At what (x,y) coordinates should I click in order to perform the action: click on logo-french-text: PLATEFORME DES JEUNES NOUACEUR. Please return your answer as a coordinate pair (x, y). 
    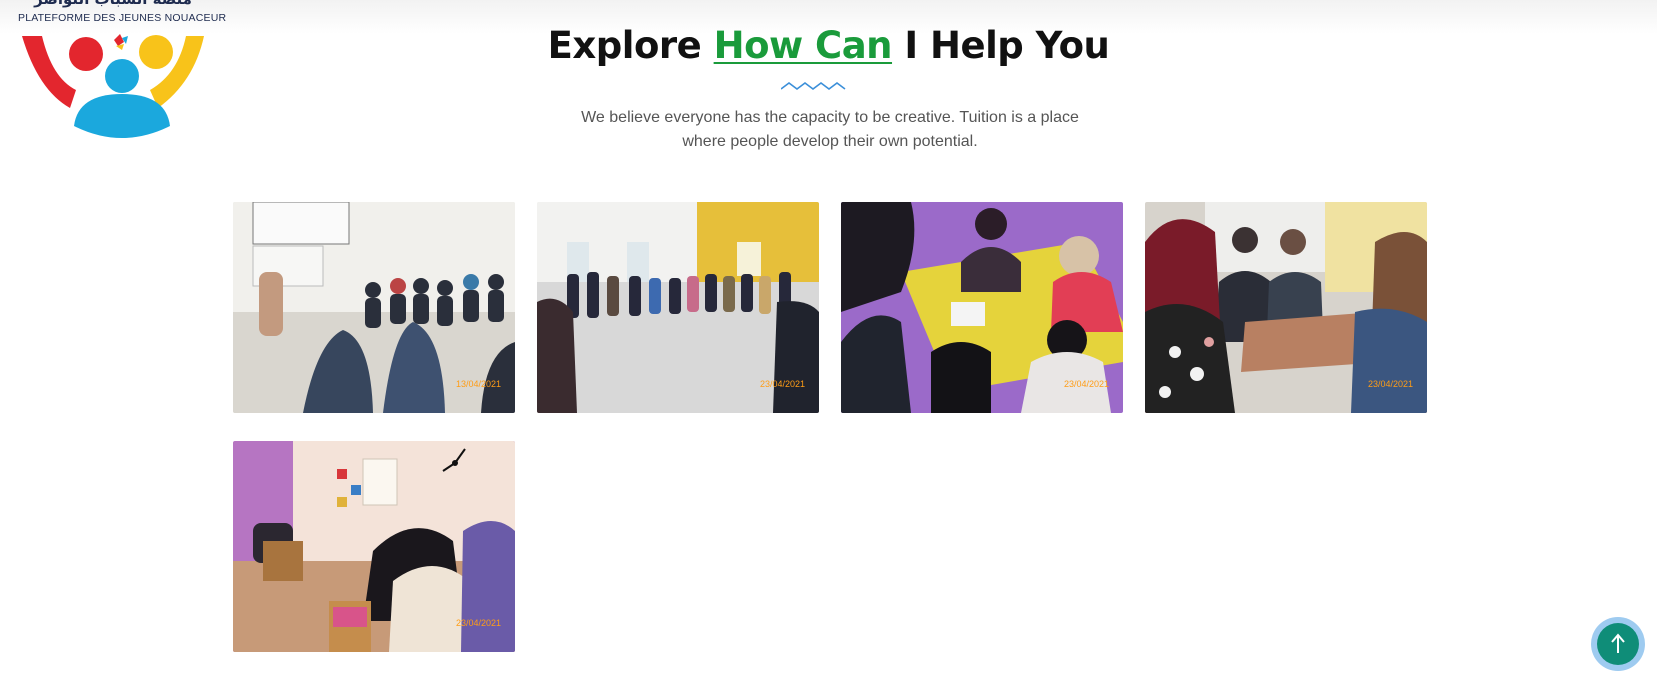
    Looking at the image, I should click on (122, 18).